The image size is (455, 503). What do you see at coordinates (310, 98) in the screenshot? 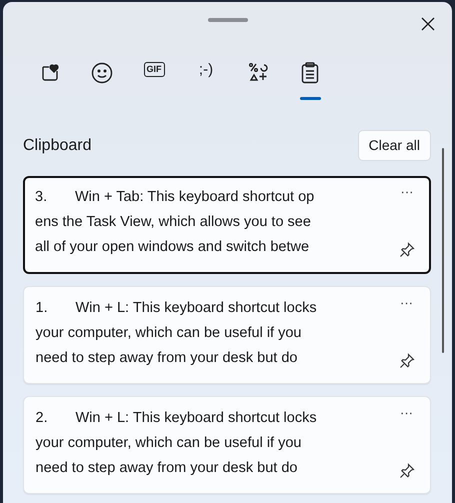
I see `selected-indicator` at bounding box center [310, 98].